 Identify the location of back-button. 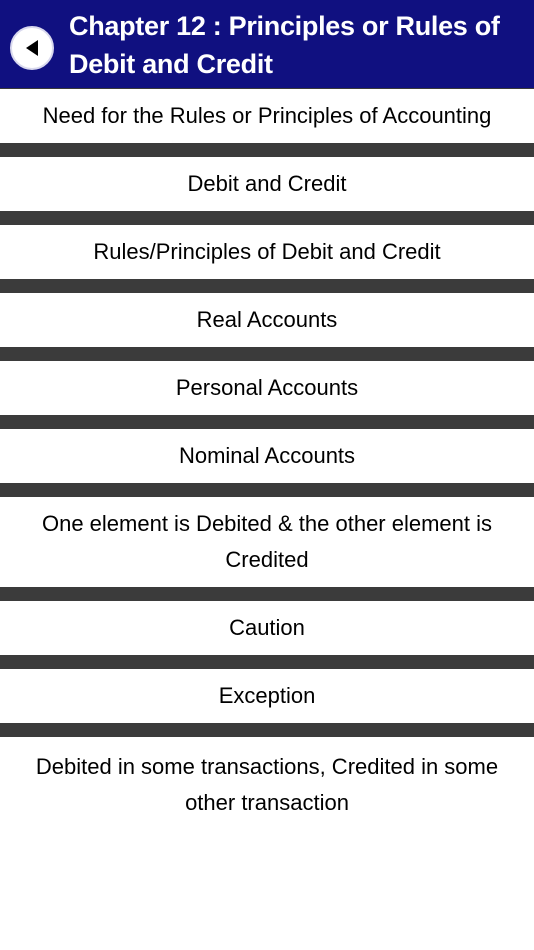
(32, 48).